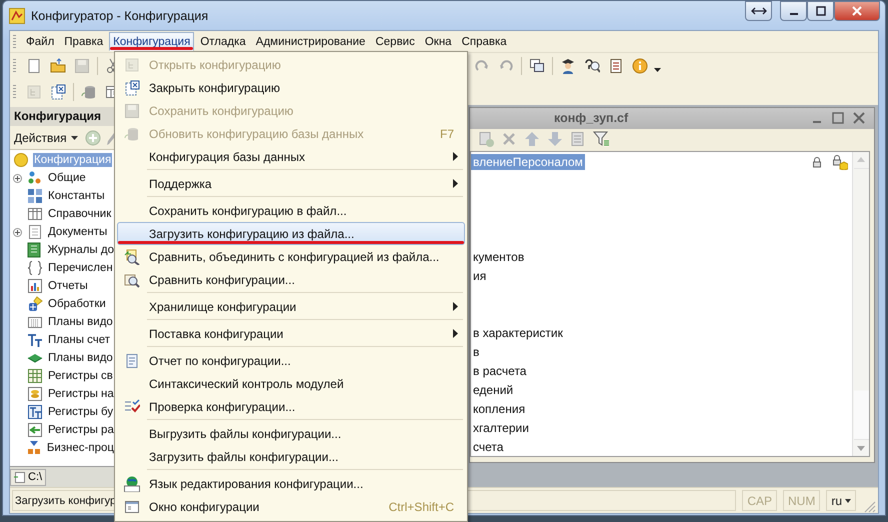 Image resolution: width=888 pixels, height=522 pixels. Describe the element at coordinates (601, 138) in the screenshot. I see `filter-icon` at that location.